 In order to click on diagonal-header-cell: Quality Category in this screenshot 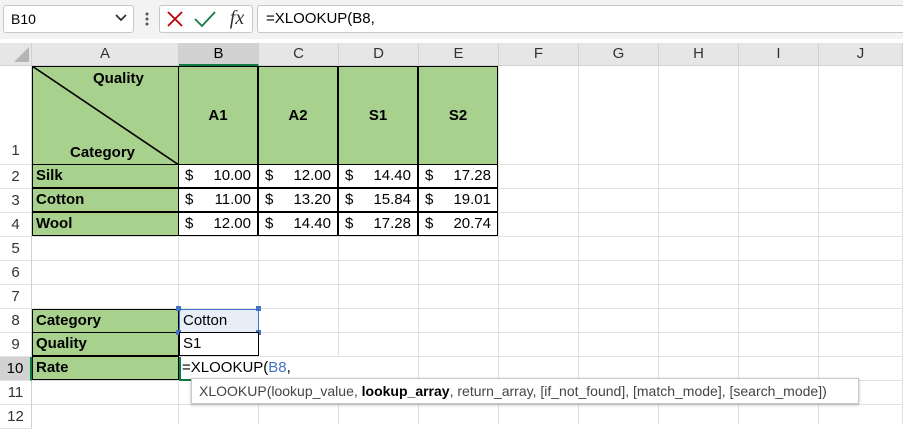, I will do `click(105, 115)`.